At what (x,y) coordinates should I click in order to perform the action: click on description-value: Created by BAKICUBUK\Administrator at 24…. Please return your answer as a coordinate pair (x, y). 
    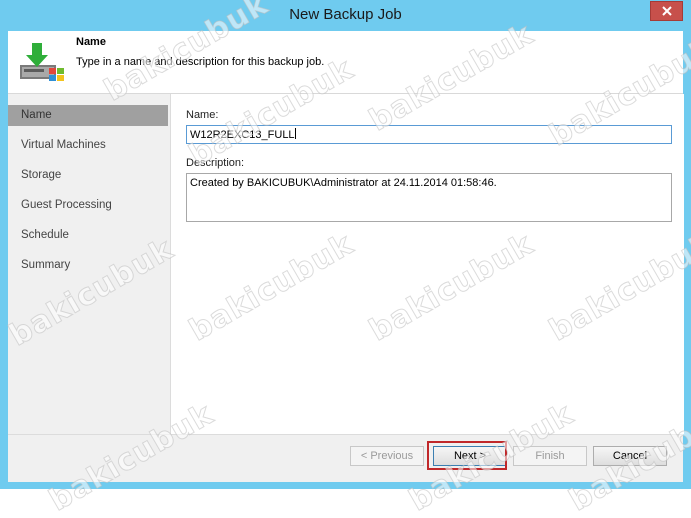
    Looking at the image, I should click on (343, 183).